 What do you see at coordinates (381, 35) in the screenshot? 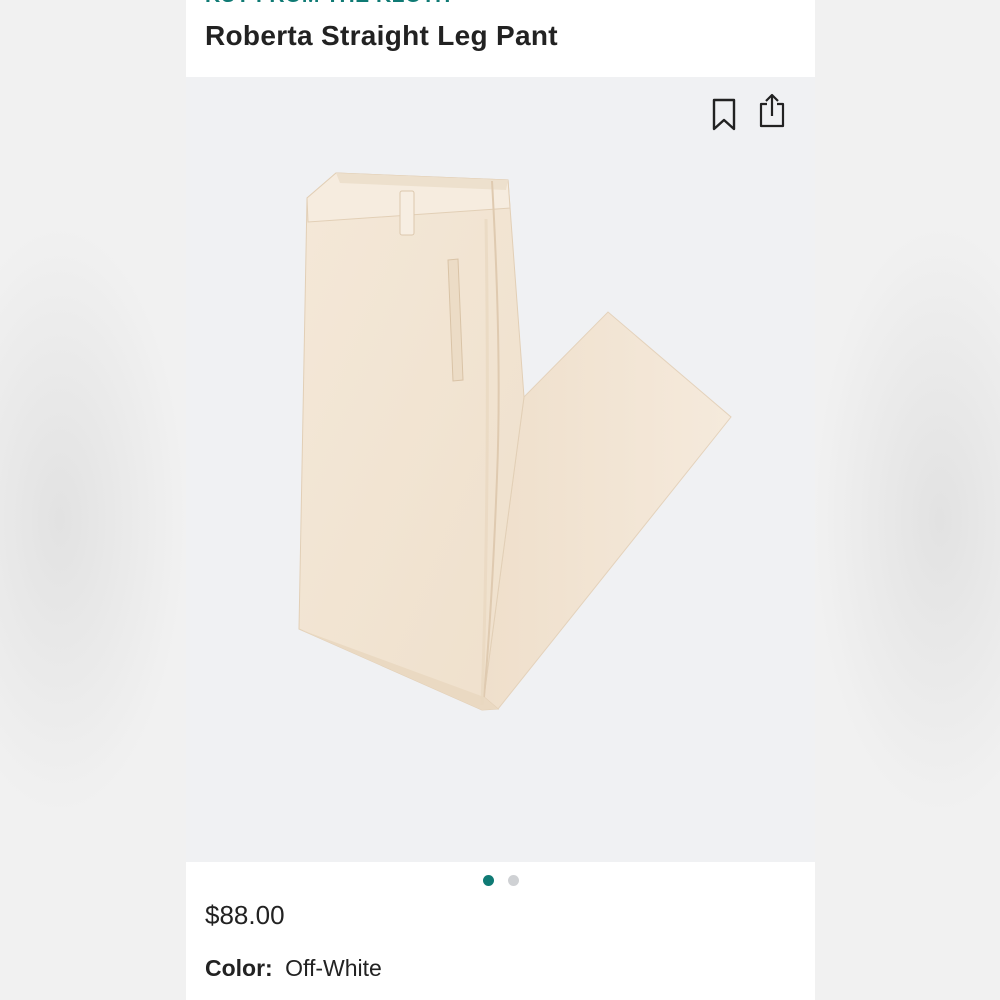
I see `product-title: Roberta Straight Leg Pant` at bounding box center [381, 35].